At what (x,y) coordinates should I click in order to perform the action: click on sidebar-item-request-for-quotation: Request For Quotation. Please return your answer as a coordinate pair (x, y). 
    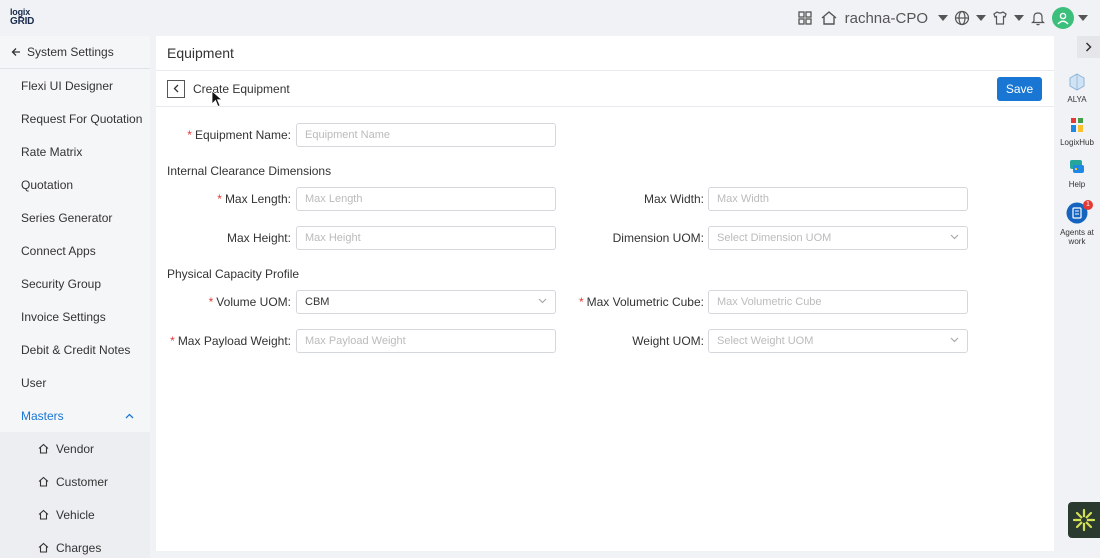
    Looking at the image, I should click on (75, 118).